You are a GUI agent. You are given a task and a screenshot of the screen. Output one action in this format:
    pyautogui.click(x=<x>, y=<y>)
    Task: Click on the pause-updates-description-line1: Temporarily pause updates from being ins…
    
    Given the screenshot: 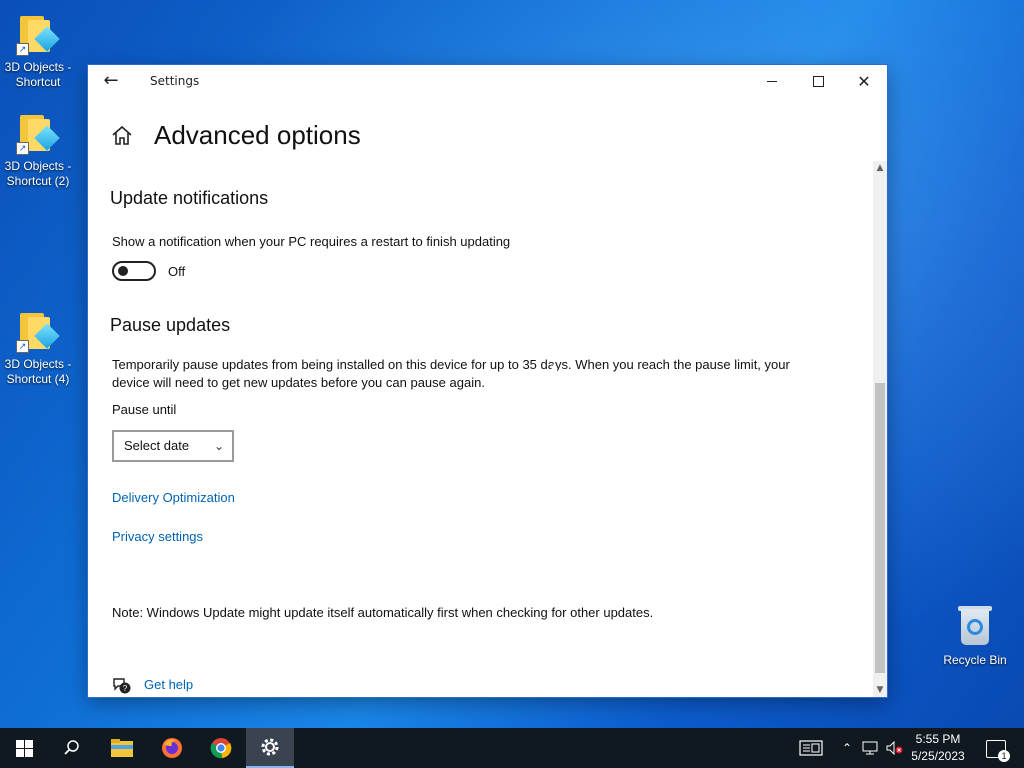 What is the action you would take?
    pyautogui.click(x=451, y=364)
    